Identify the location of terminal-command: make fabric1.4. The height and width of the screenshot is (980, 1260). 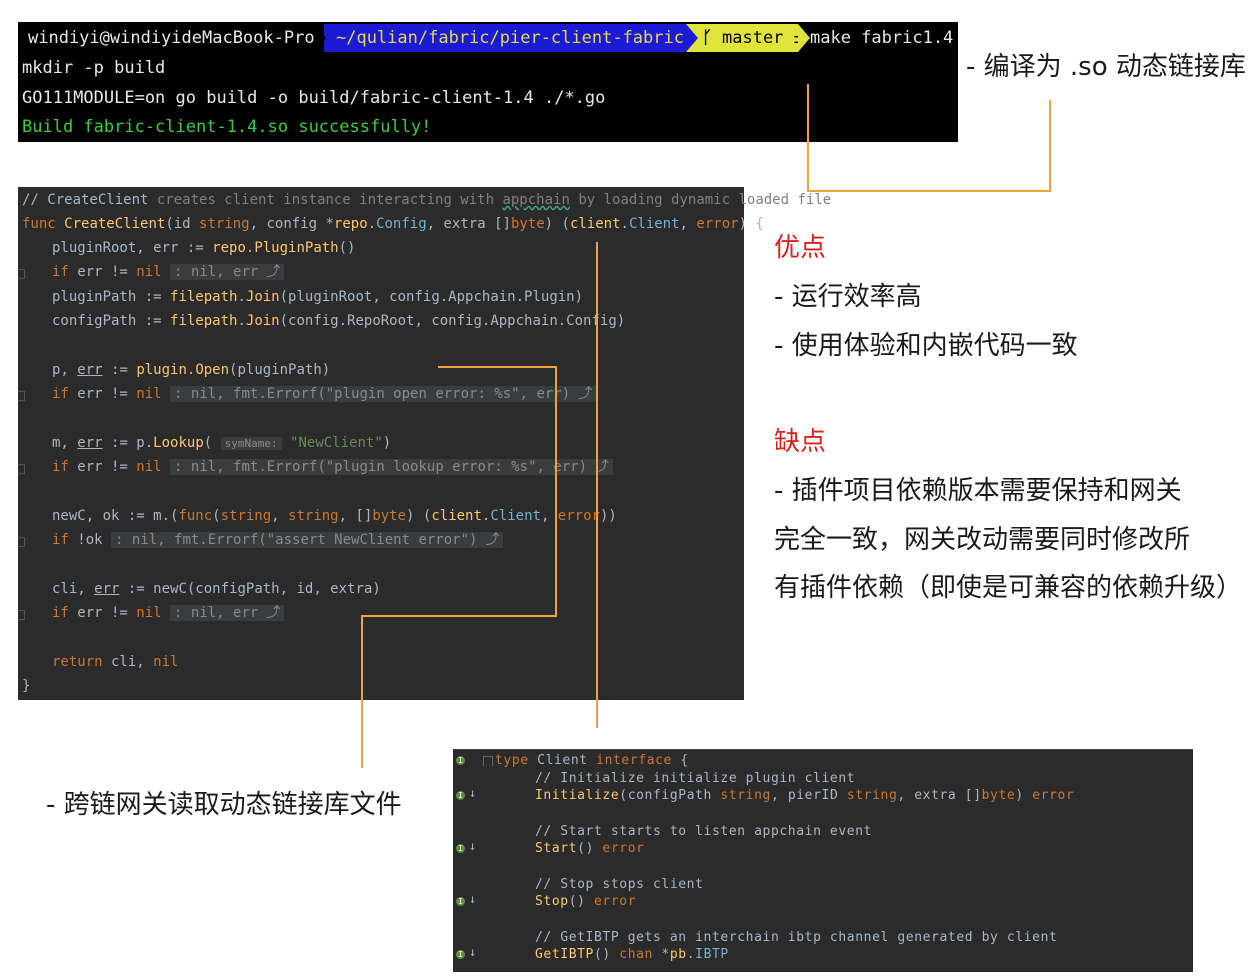
(882, 38).